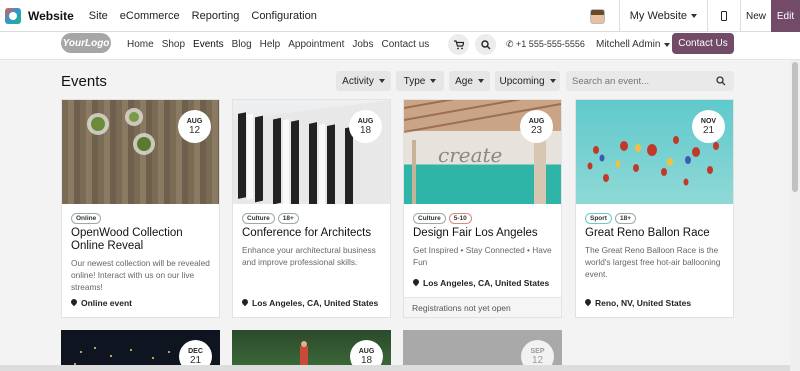 The height and width of the screenshot is (371, 800). Describe the element at coordinates (84, 81) in the screenshot. I see `page-title: Events` at that location.